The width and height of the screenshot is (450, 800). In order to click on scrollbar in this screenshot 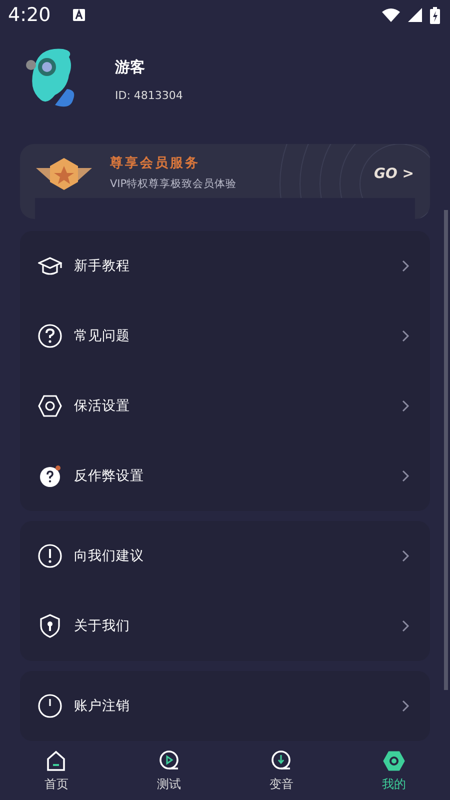, I will do `click(446, 450)`.